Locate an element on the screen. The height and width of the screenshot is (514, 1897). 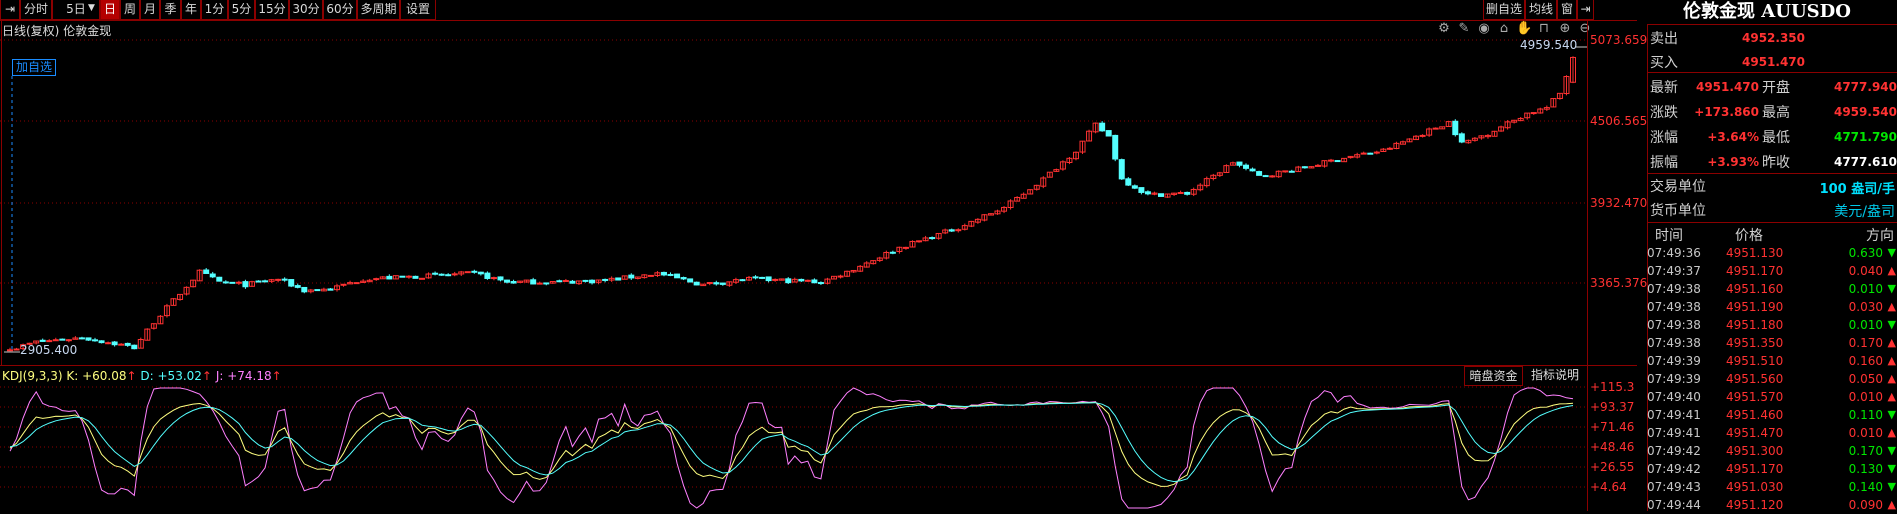
low-label: 最低 is located at coordinates (1776, 138).